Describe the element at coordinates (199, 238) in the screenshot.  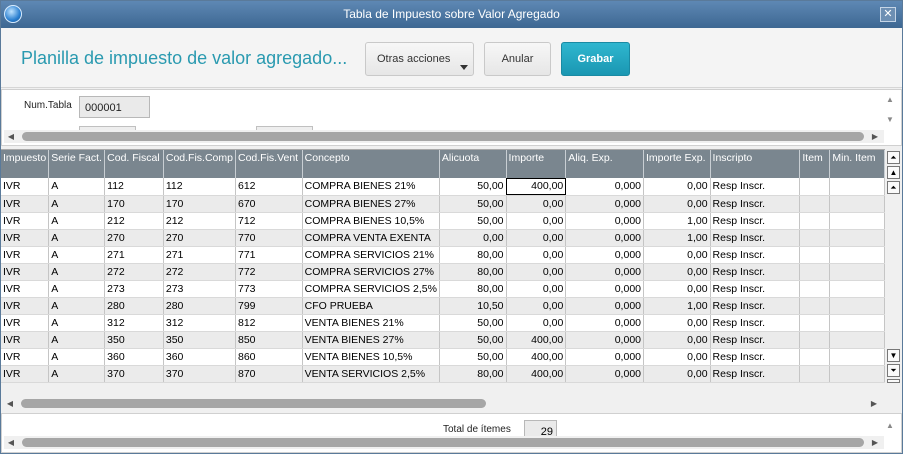
I see `table-cell: 270` at that location.